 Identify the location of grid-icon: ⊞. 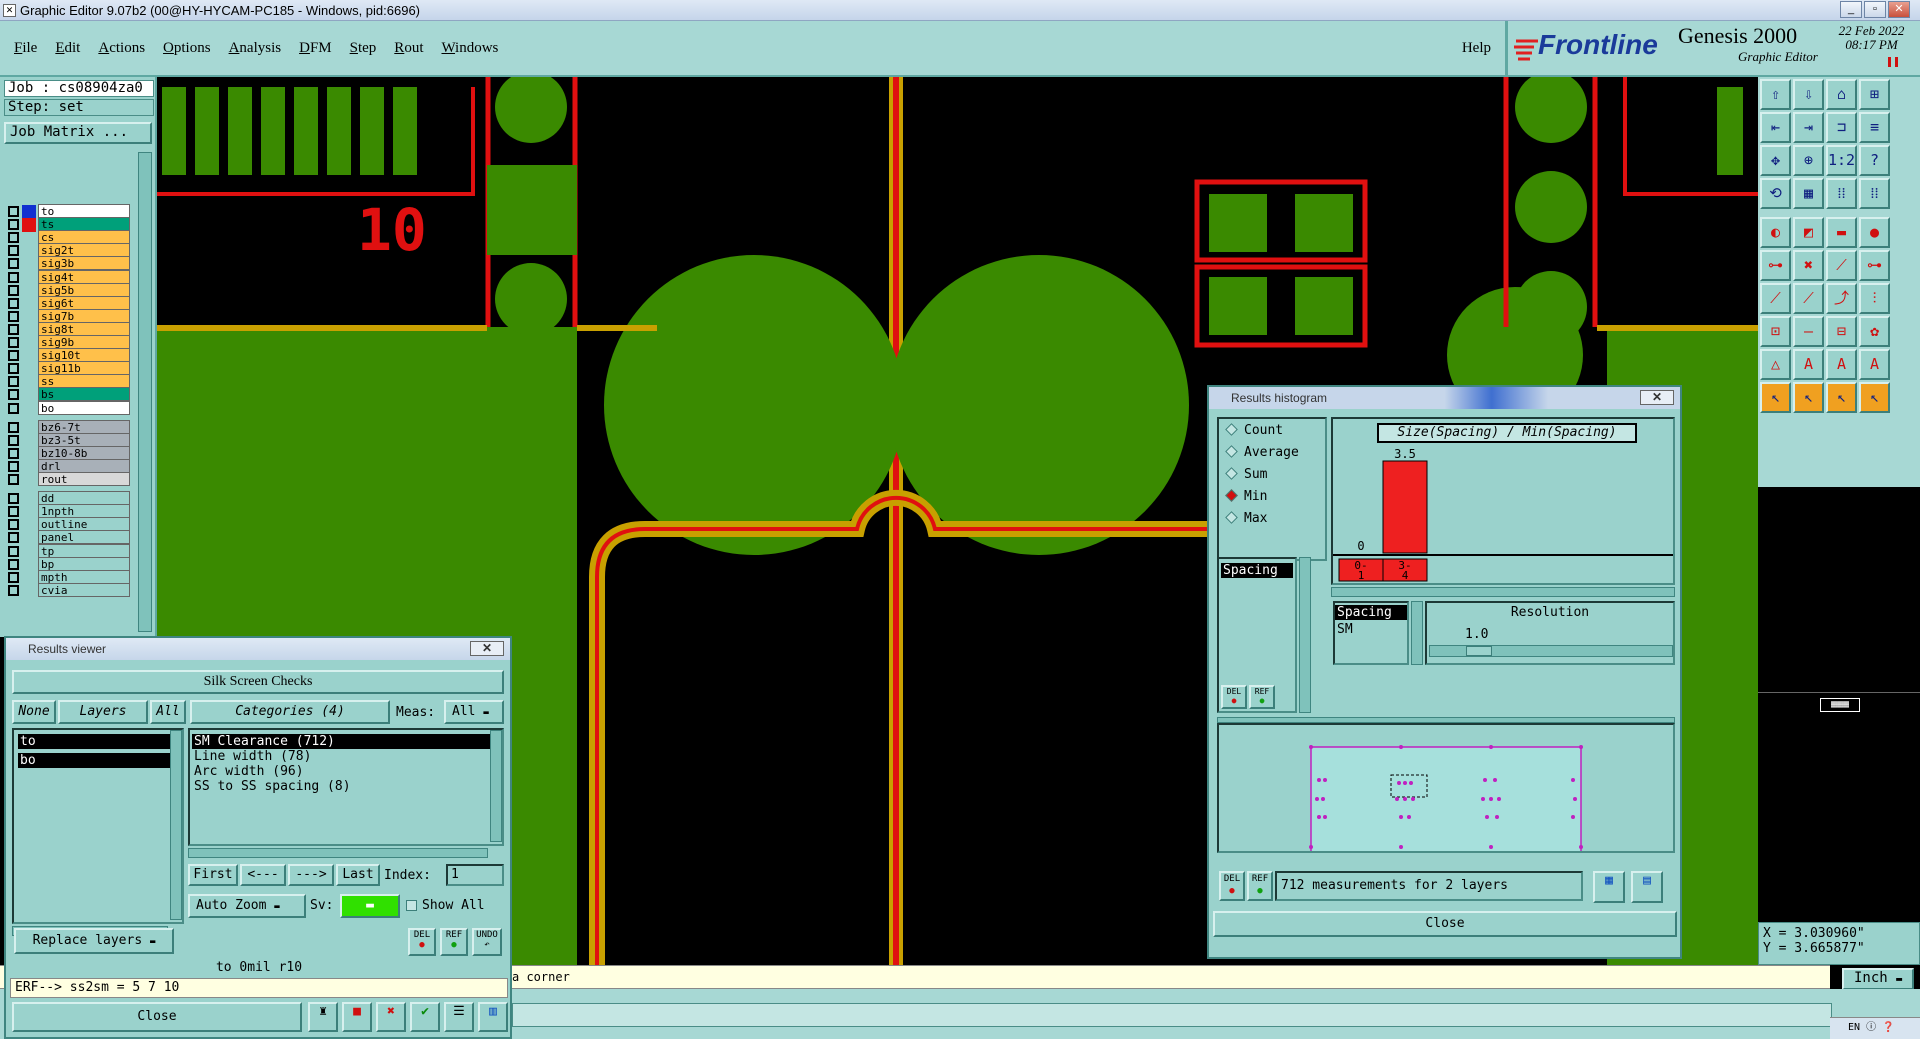
(1874, 94).